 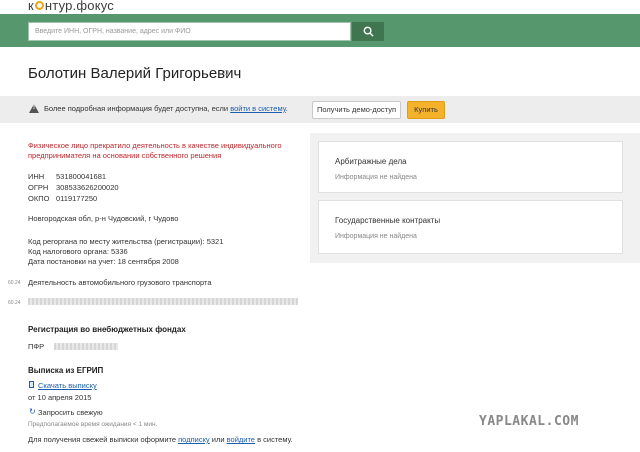 I want to click on footer-text: в систему., so click(x=273, y=439).